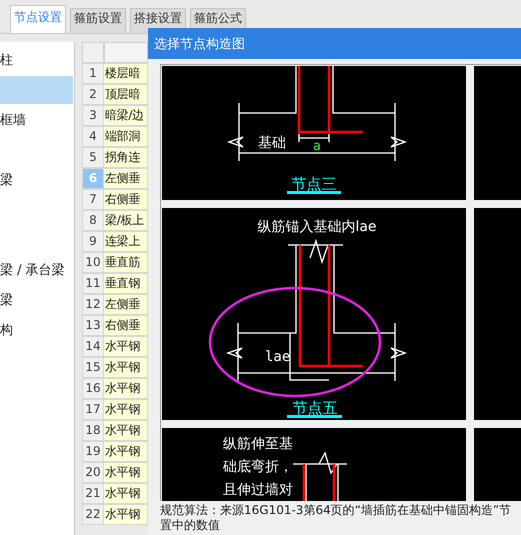 The image size is (521, 535). I want to click on diagram-note: 础底弯折，, so click(258, 467).